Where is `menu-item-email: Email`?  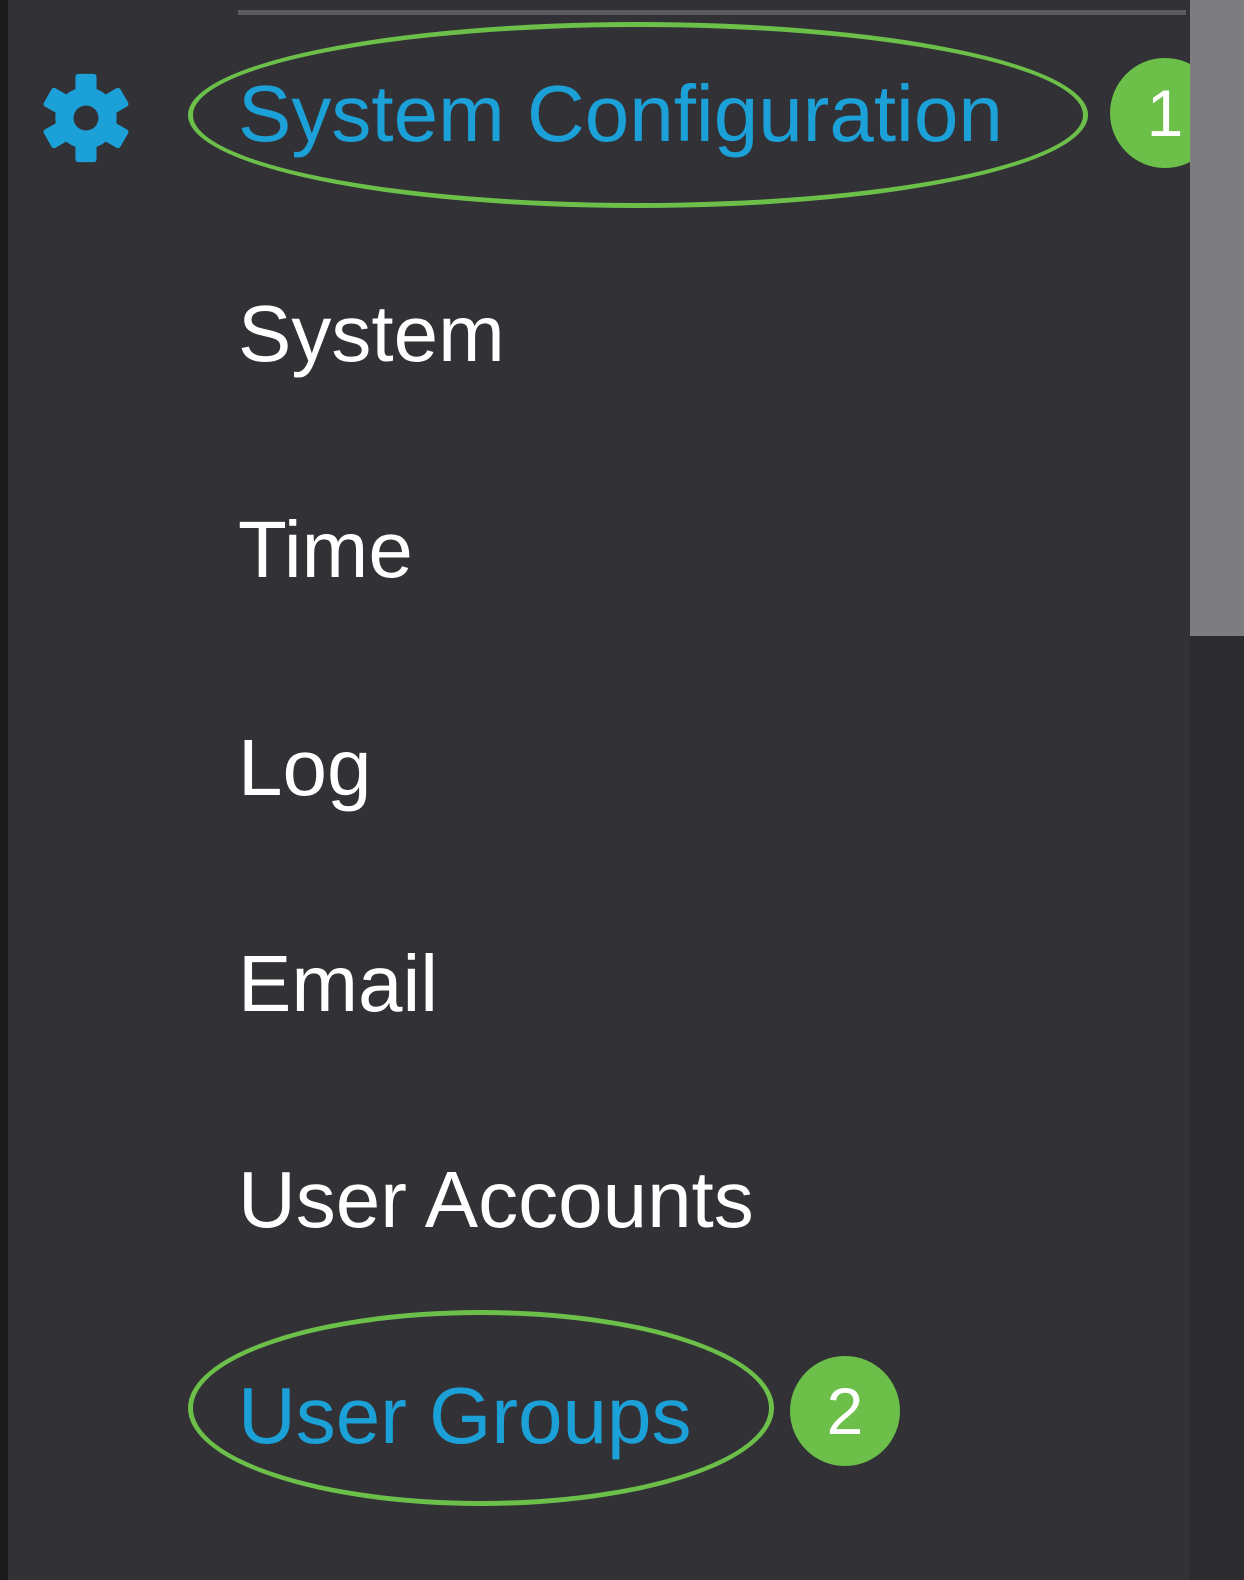
menu-item-email: Email is located at coordinates (338, 984).